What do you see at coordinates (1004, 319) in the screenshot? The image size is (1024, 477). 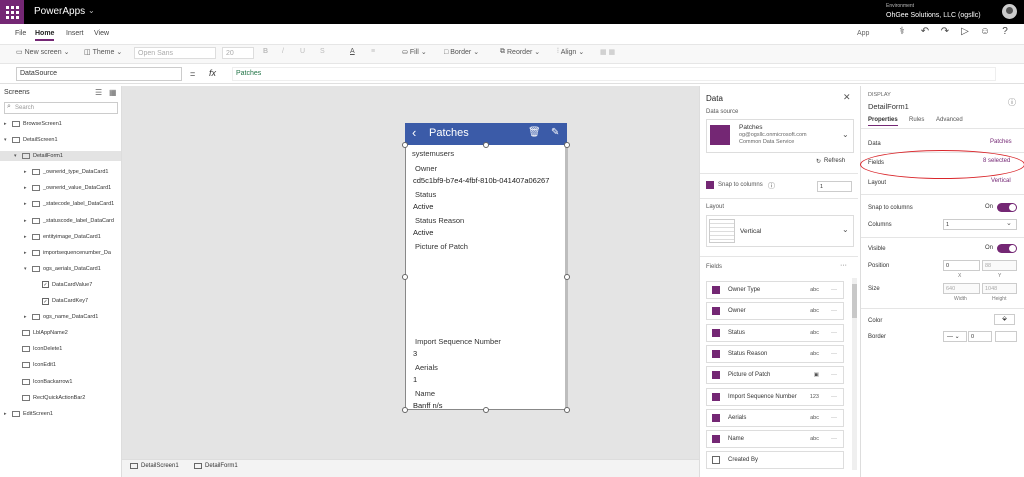 I see `color-picker-icon: ⬙` at bounding box center [1004, 319].